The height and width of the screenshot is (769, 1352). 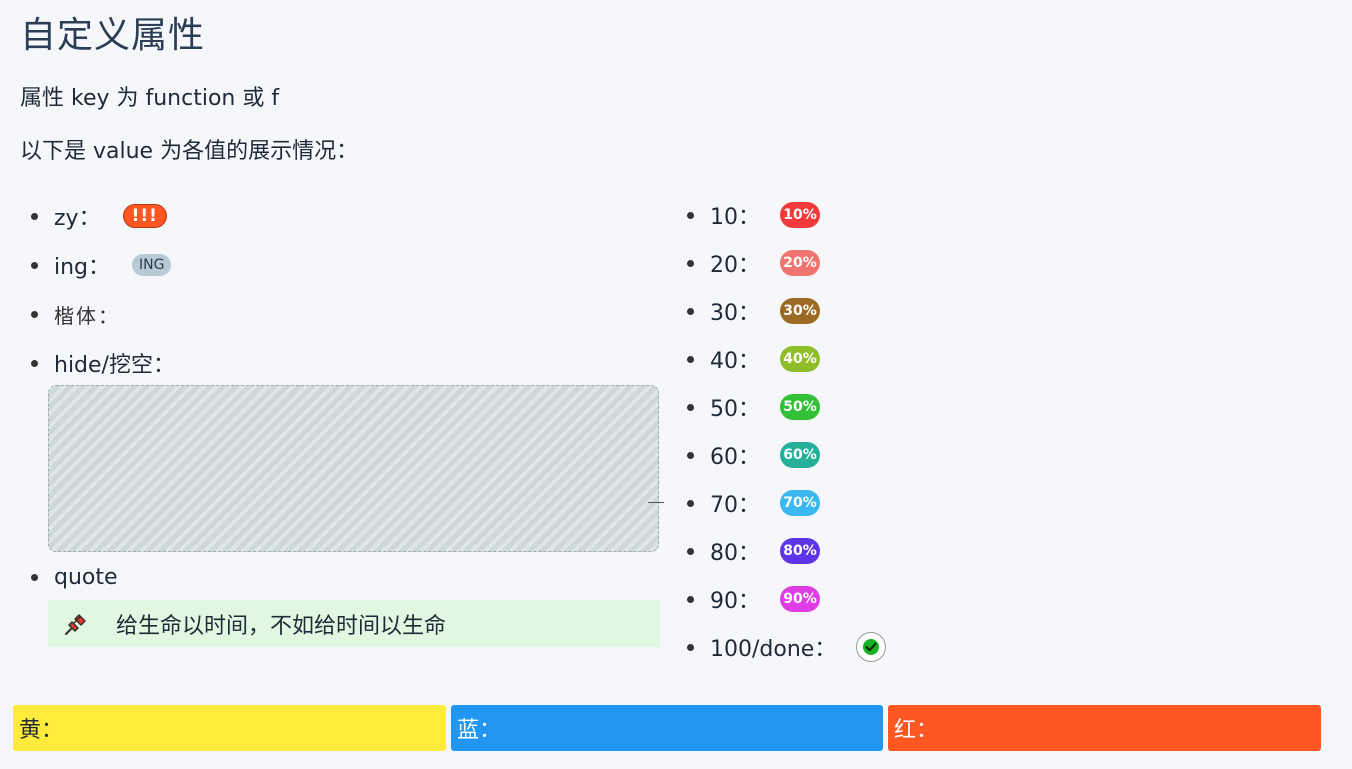 I want to click on left-list-quote: quote, so click(x=69, y=577).